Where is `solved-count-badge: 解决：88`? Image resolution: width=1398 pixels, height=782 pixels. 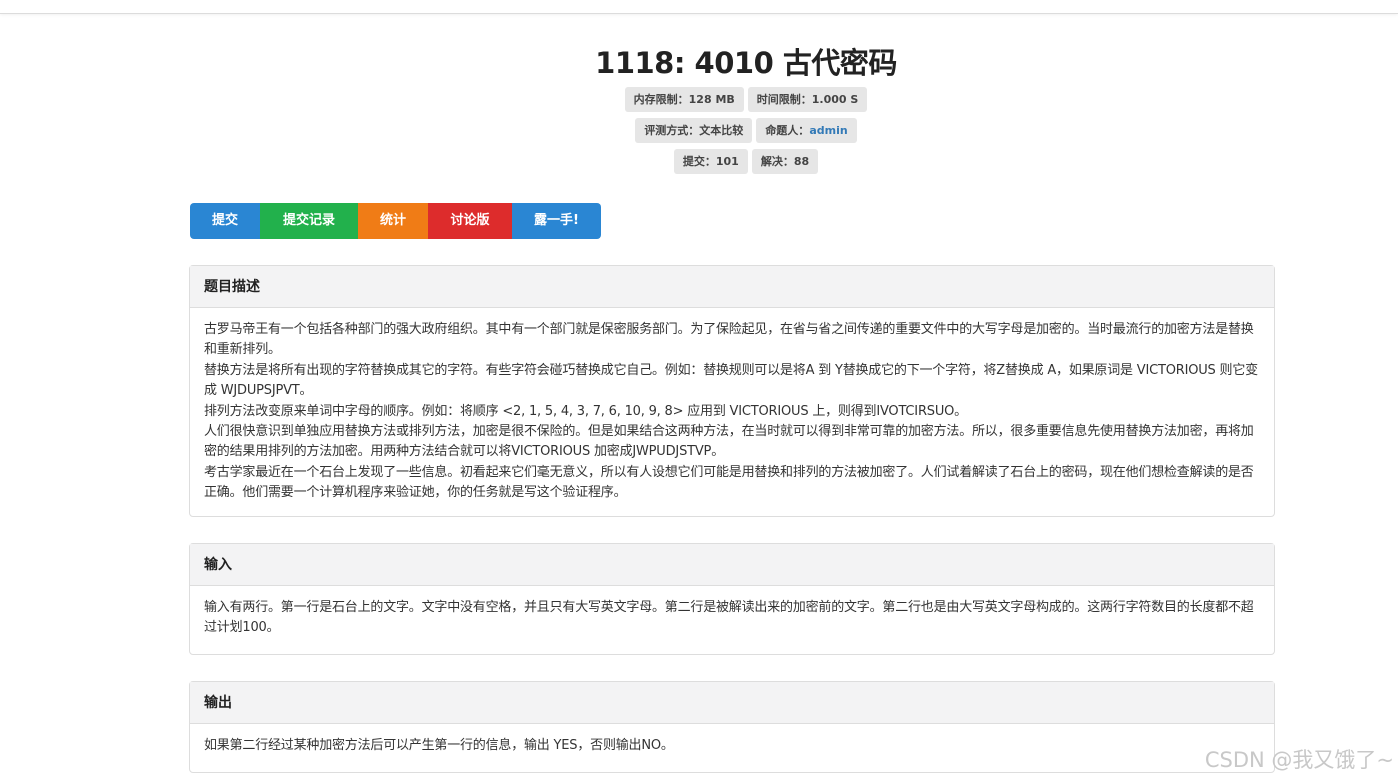
solved-count-badge: 解决：88 is located at coordinates (785, 161).